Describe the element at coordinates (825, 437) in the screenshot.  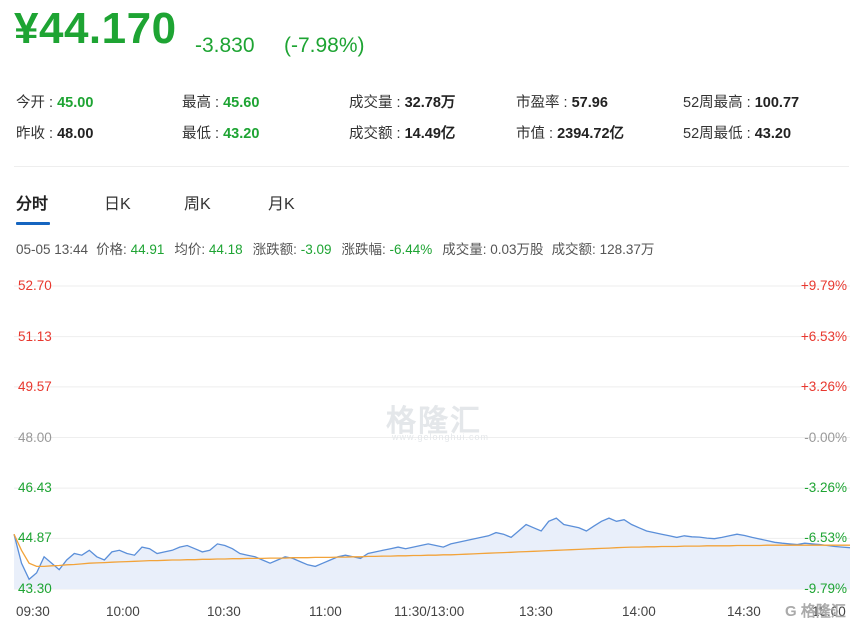
I see `y-axis-right-label: -0.00%` at that location.